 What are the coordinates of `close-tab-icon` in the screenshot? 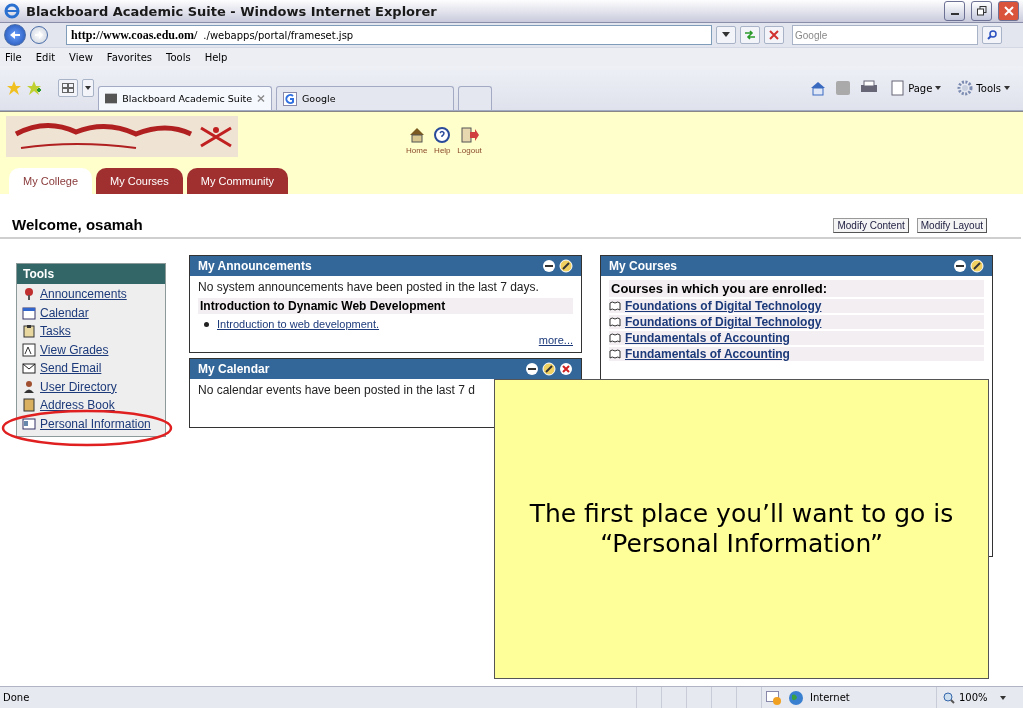 It's located at (261, 98).